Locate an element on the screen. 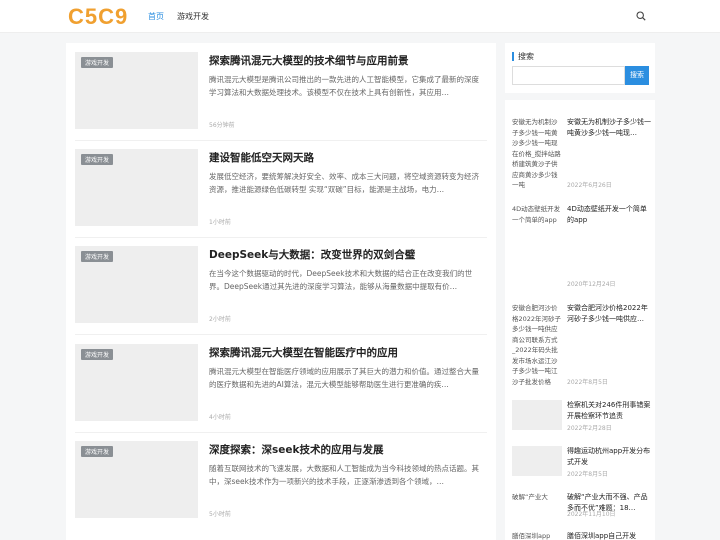  post-title: 探索腾讯混元大模型在智能医疗中的应用 is located at coordinates (349, 352).